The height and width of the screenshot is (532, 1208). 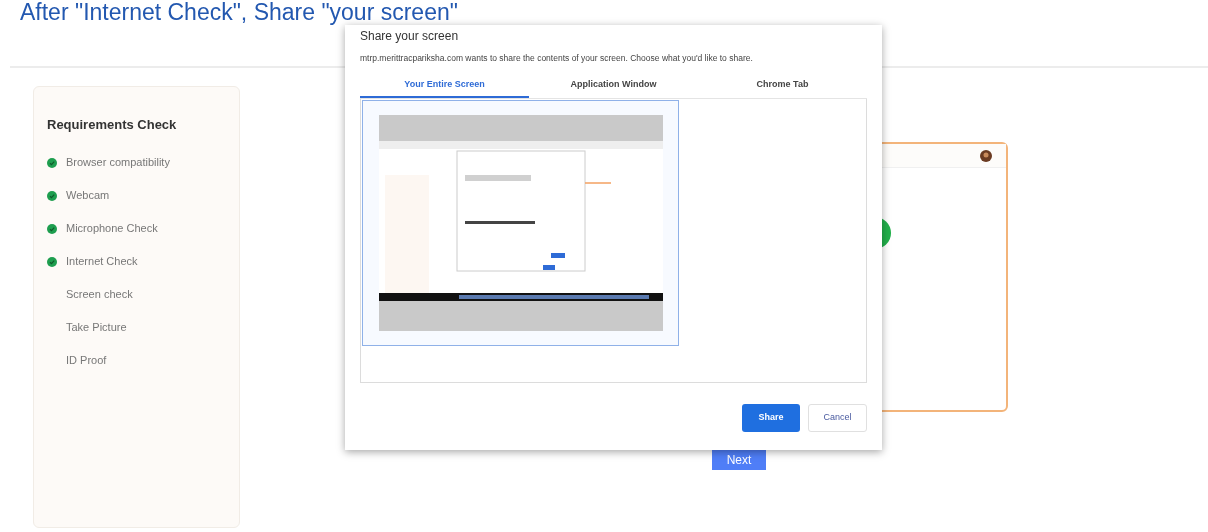 What do you see at coordinates (771, 417) in the screenshot?
I see `share-button: Share` at bounding box center [771, 417].